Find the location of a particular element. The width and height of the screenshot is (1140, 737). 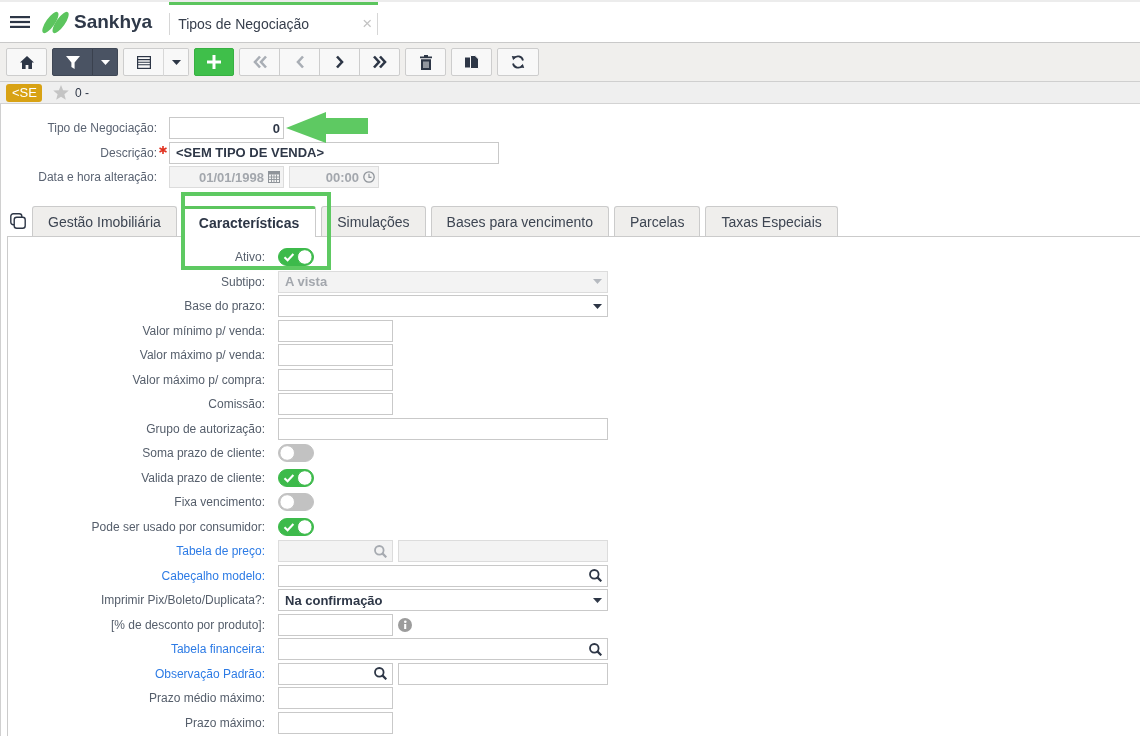

field-label: Valida prazo de cliente: is located at coordinates (203, 477).